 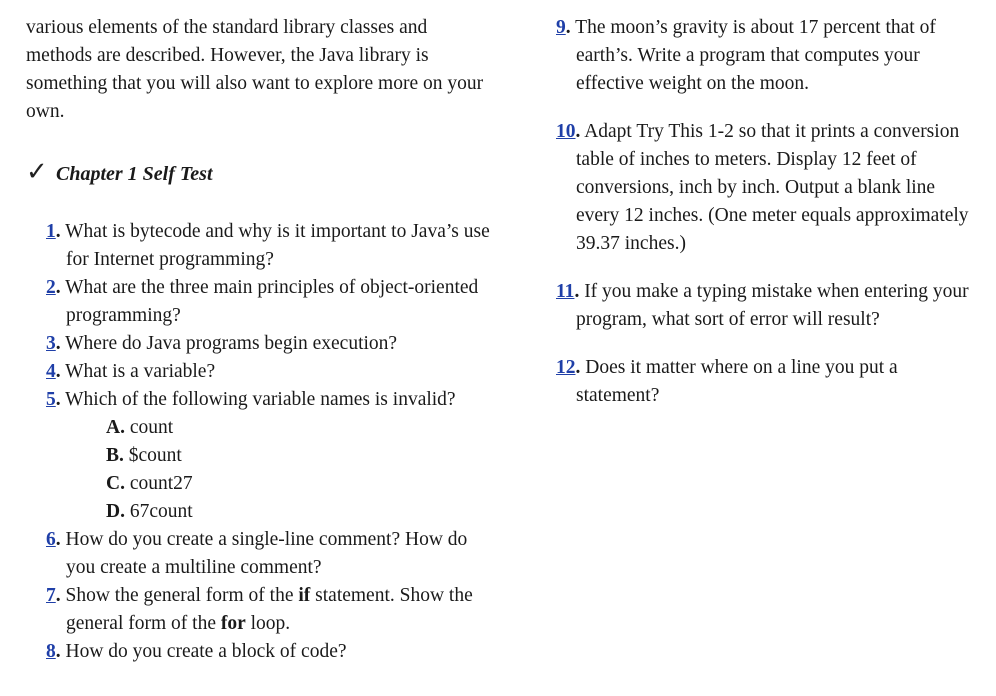 I want to click on question-3-text: Where do Java programs begin execution?, so click(x=231, y=343).